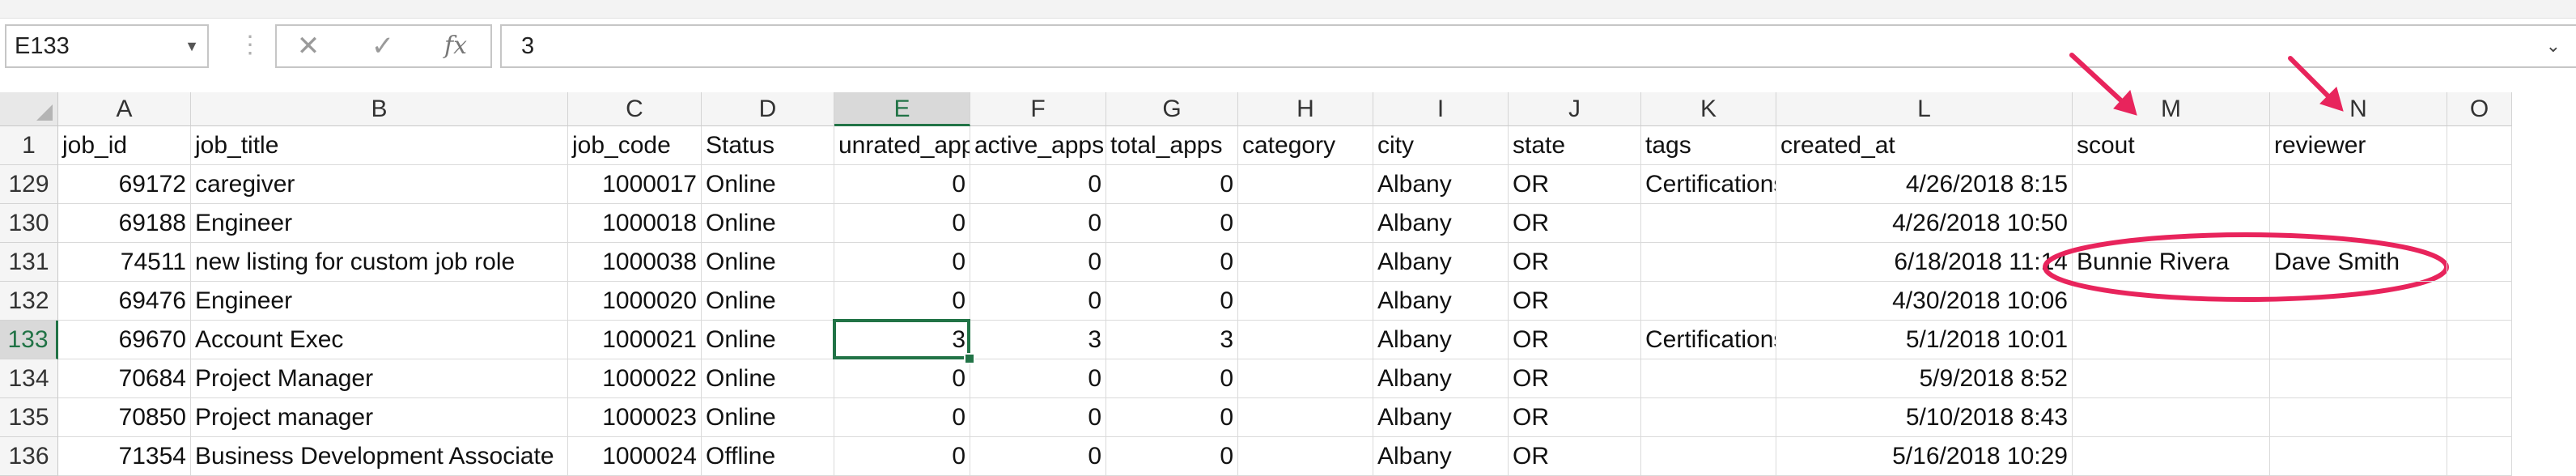 The height and width of the screenshot is (476, 2576). What do you see at coordinates (1038, 185) in the screenshot?
I see `cell-f129: 0` at bounding box center [1038, 185].